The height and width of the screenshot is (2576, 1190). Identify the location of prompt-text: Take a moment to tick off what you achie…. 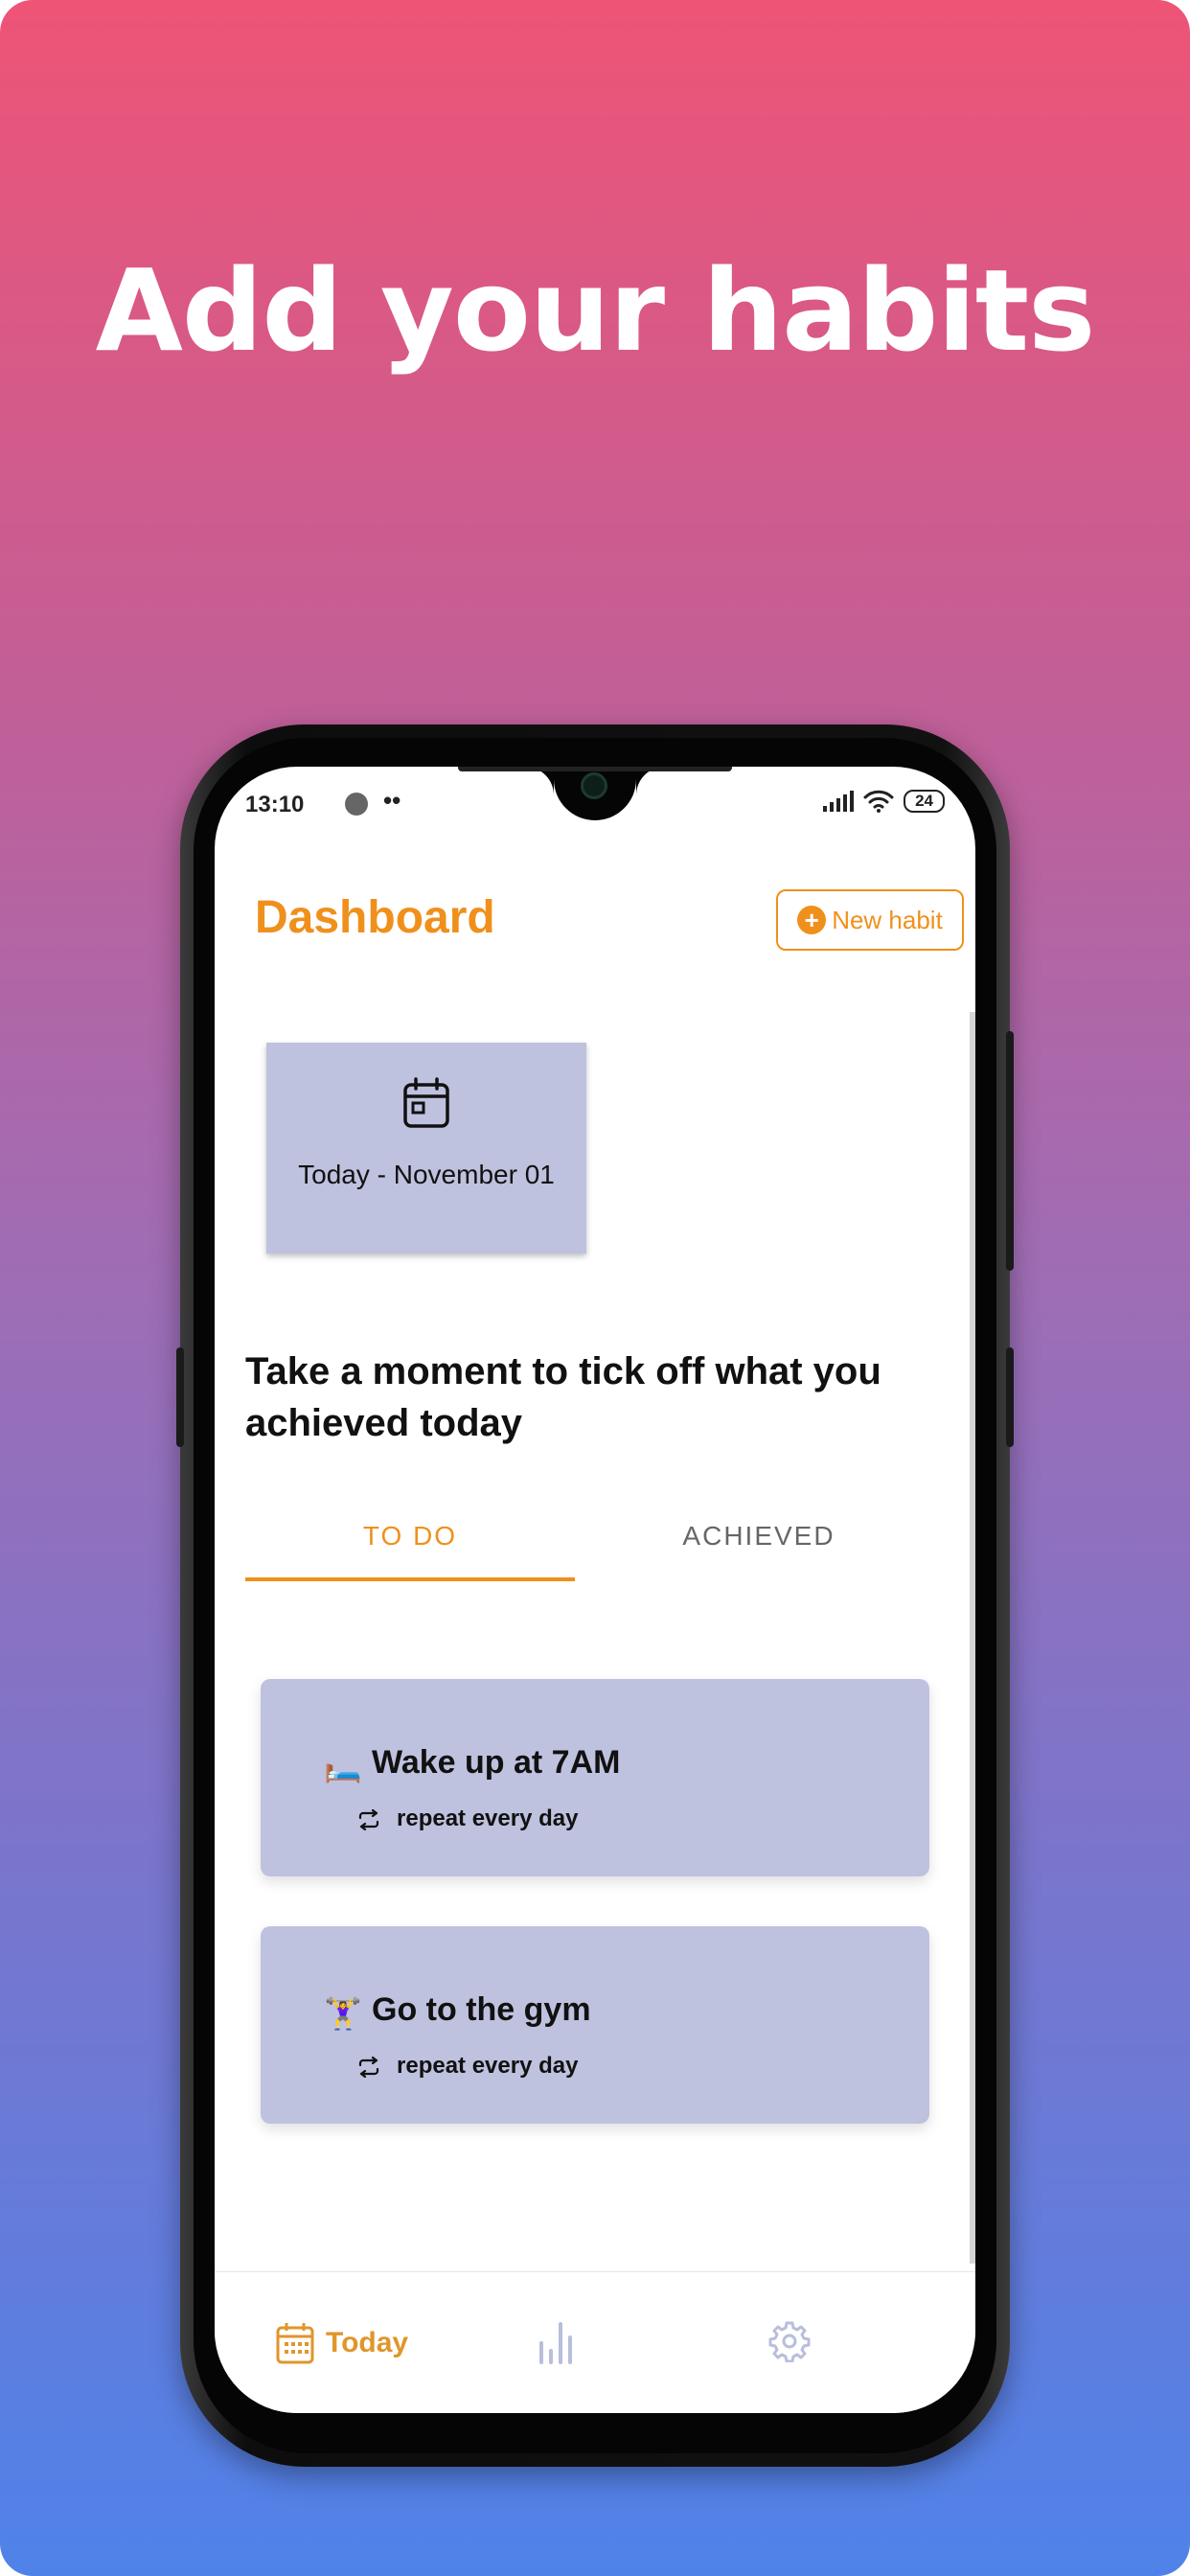
(563, 1397).